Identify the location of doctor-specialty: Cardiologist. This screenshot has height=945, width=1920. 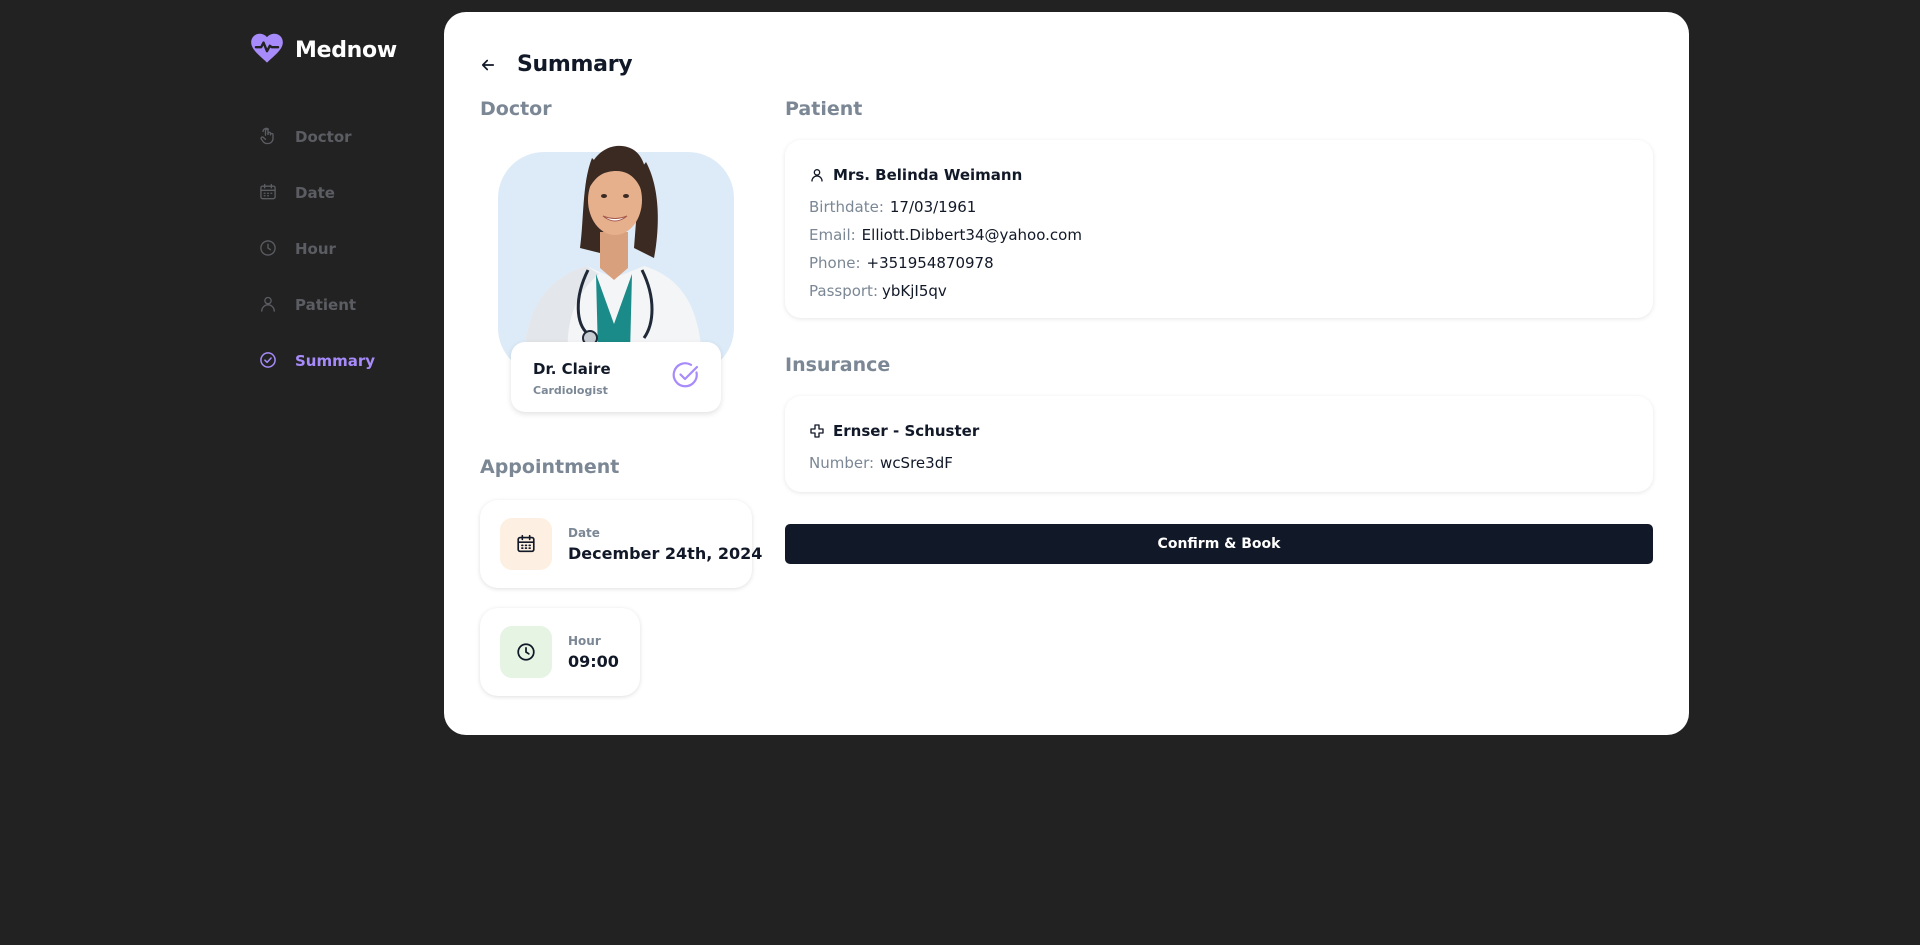
(570, 390).